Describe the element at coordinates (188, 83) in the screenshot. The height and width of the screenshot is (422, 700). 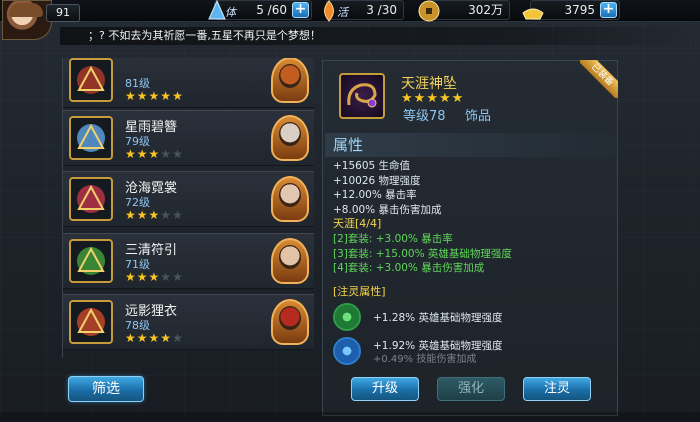
I see `equipment-list-item: 81级 ★★★★★` at that location.